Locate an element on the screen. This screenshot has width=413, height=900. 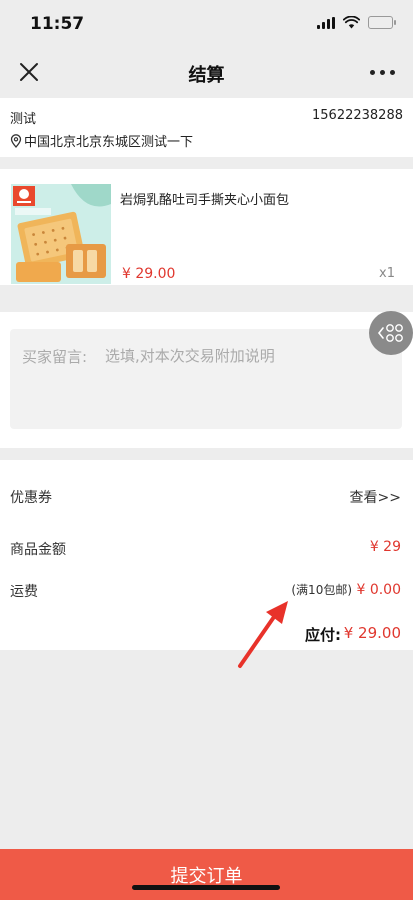
shipping-value: ¥ 0.00 is located at coordinates (378, 590).